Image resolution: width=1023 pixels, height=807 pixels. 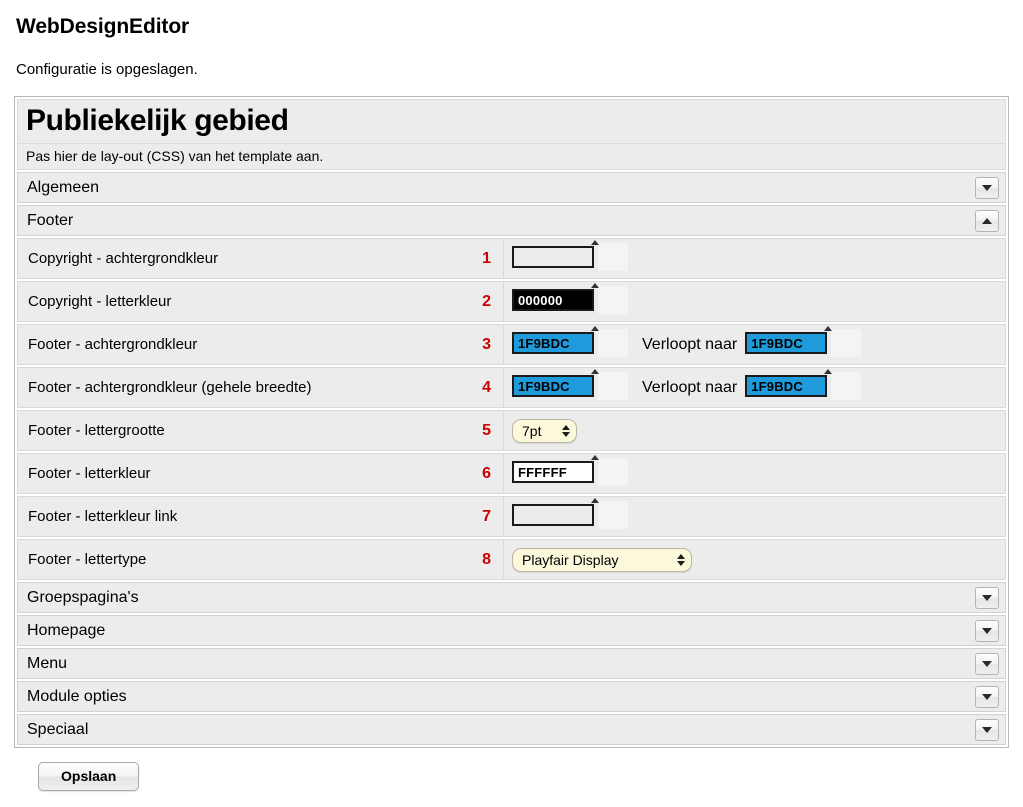 I want to click on section-label: Groepspagina's, so click(x=83, y=597).